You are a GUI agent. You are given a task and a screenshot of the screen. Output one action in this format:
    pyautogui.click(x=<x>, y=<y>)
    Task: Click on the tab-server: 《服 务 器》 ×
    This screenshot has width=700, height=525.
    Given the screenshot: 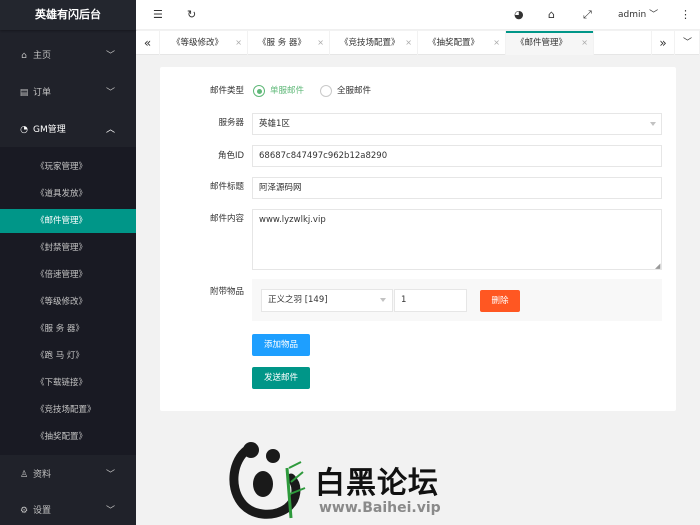 What is the action you would take?
    pyautogui.click(x=289, y=43)
    